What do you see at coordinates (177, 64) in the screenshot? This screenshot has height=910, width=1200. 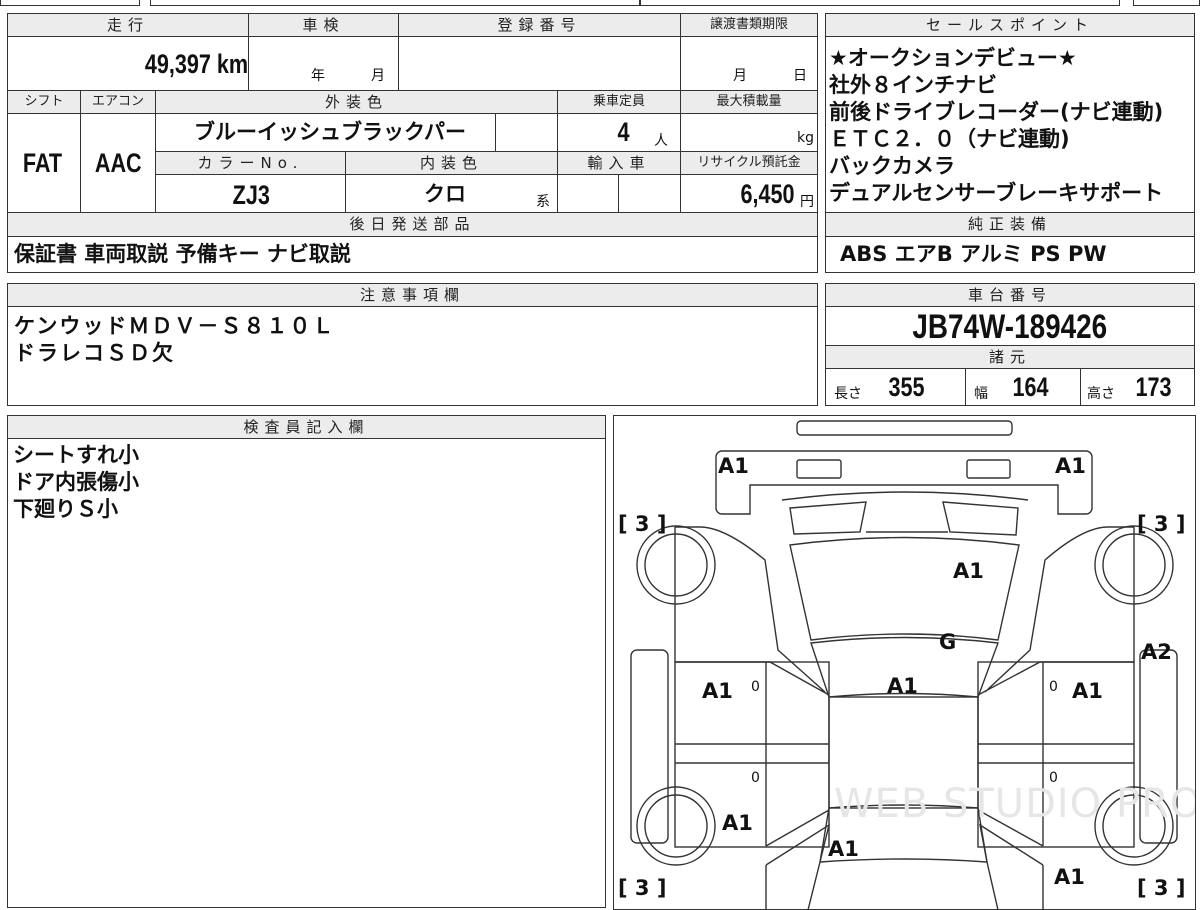 I see `mileage-value: 49,397` at bounding box center [177, 64].